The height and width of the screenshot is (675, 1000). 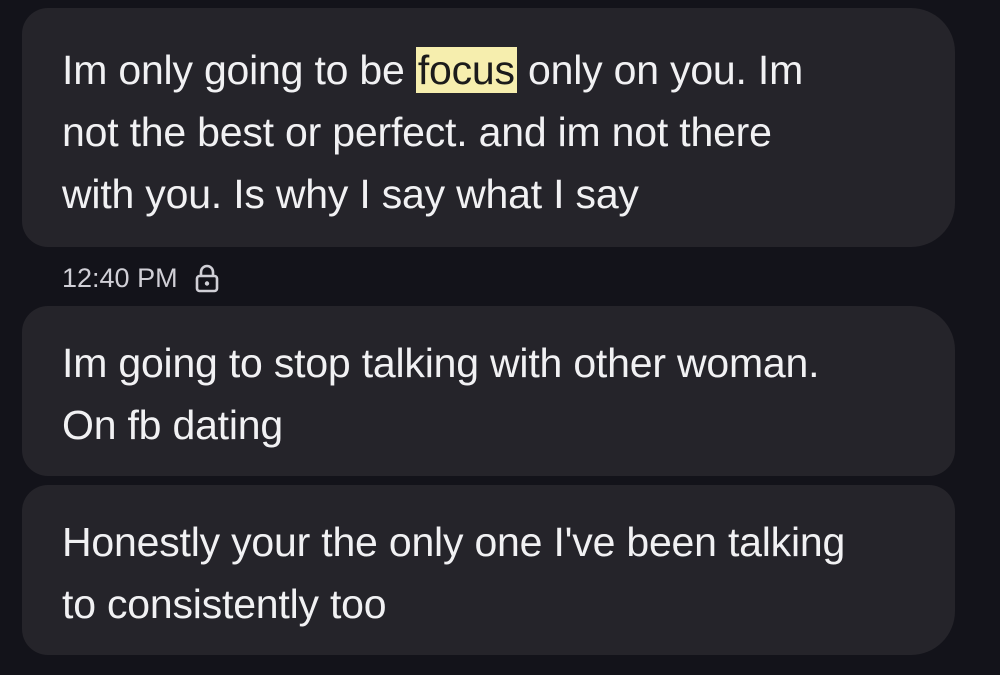 I want to click on message-timestamp-row: 12:40 PM, so click(x=141, y=278).